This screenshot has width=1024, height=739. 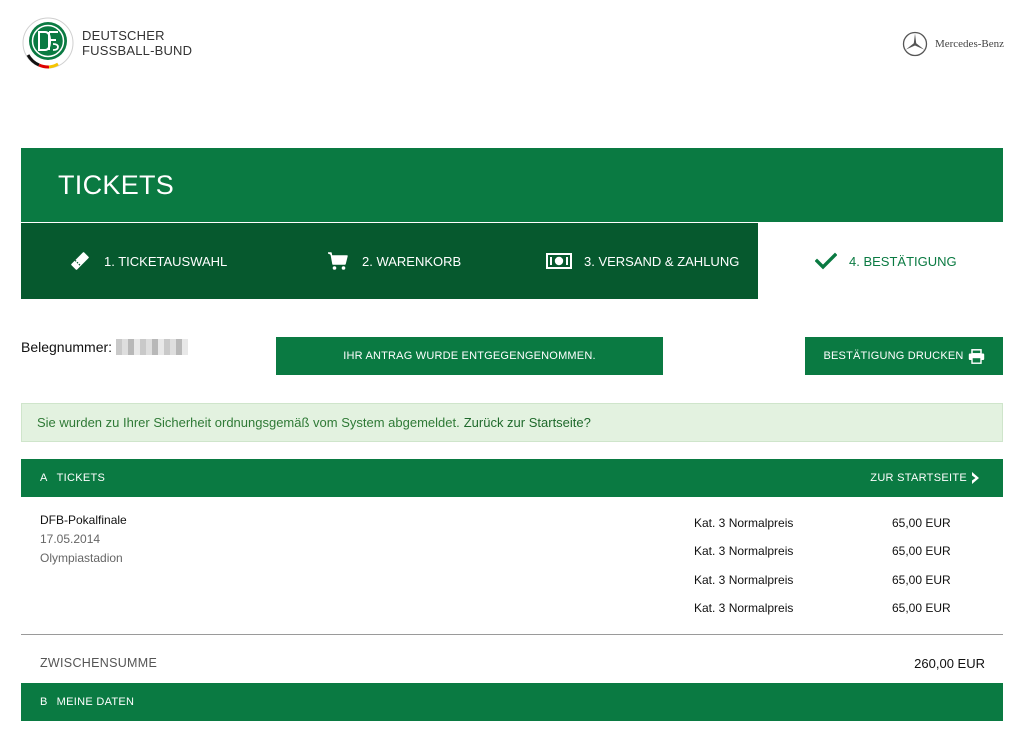 What do you see at coordinates (70, 539) in the screenshot?
I see `event-date: 17.05.2014` at bounding box center [70, 539].